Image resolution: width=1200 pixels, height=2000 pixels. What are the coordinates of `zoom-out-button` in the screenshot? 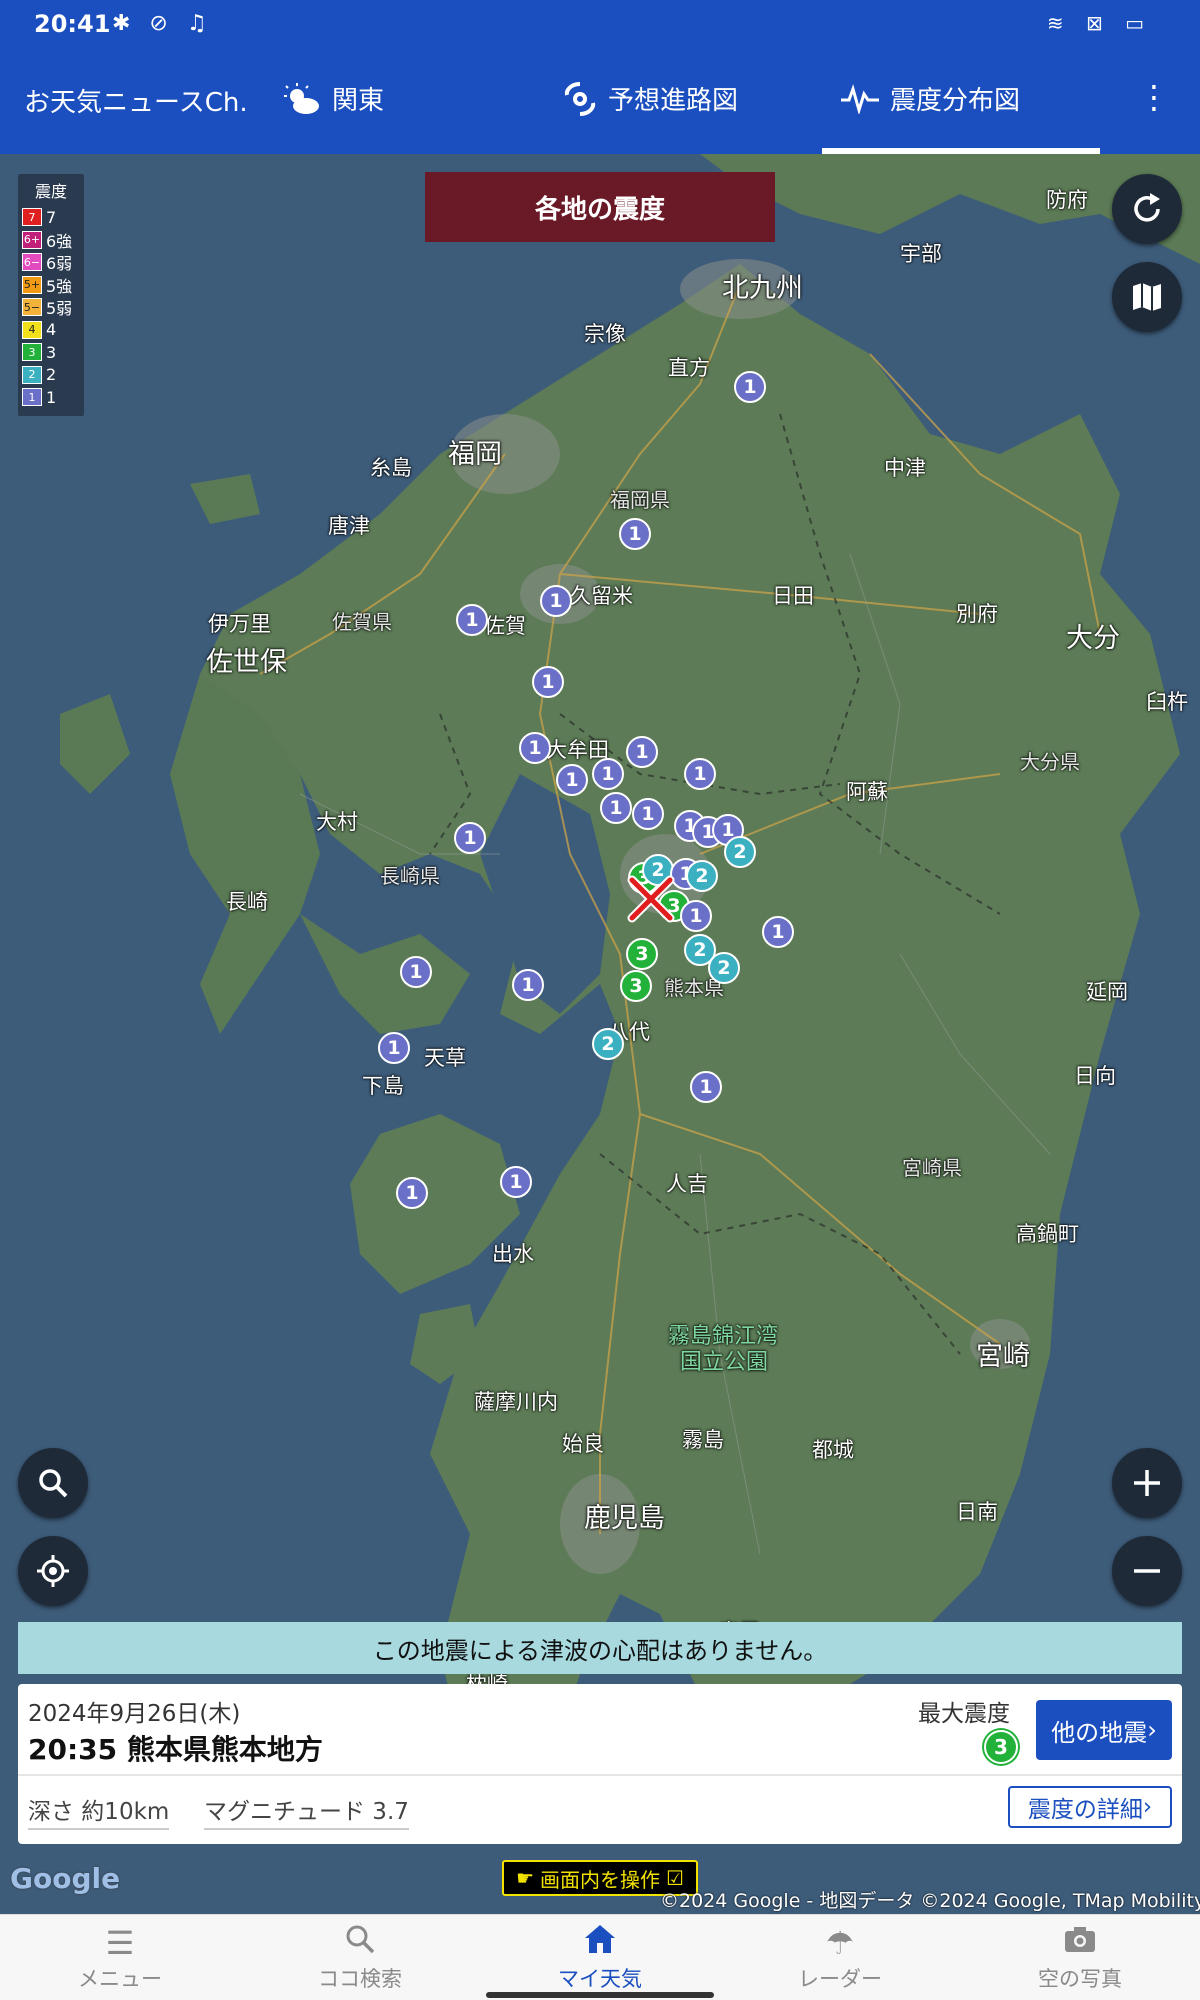 It's located at (1147, 1571).